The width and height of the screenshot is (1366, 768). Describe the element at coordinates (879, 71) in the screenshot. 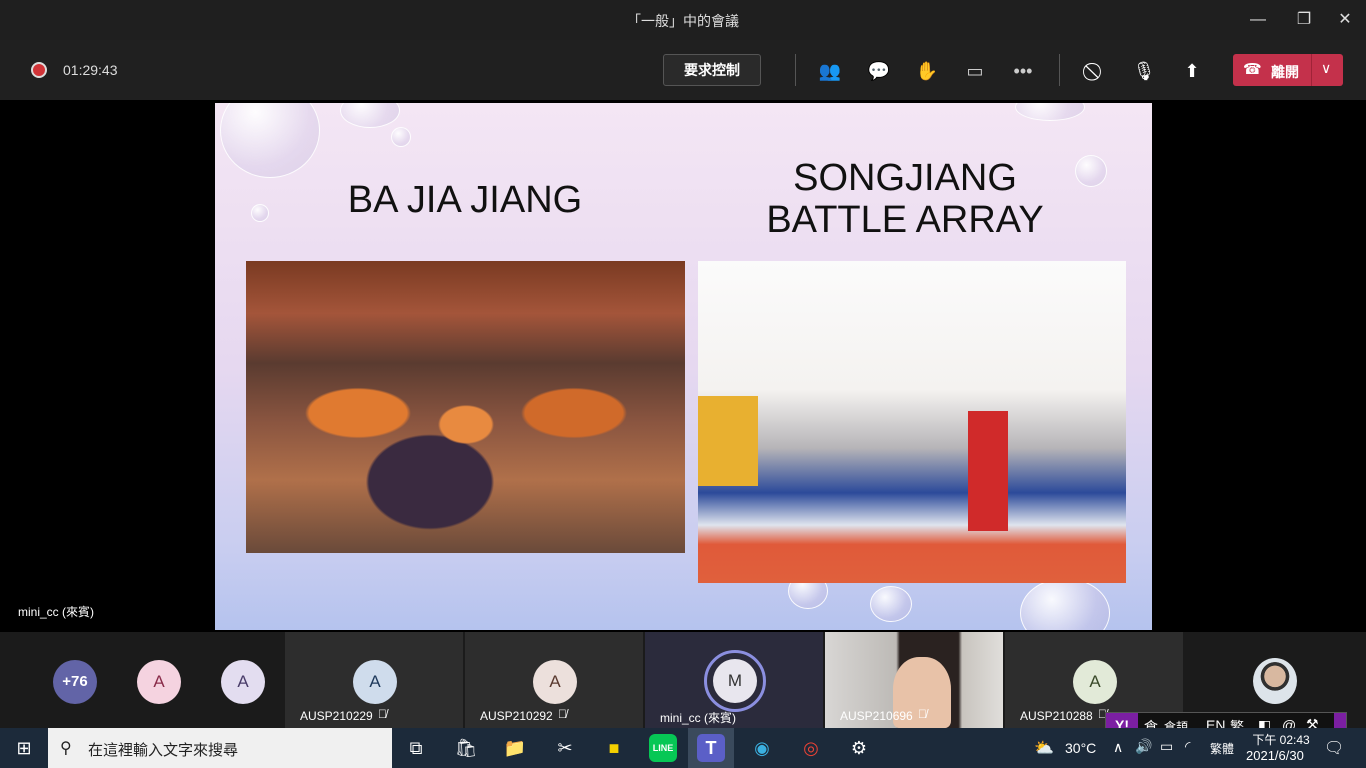

I see `chat-icon: 💬` at that location.